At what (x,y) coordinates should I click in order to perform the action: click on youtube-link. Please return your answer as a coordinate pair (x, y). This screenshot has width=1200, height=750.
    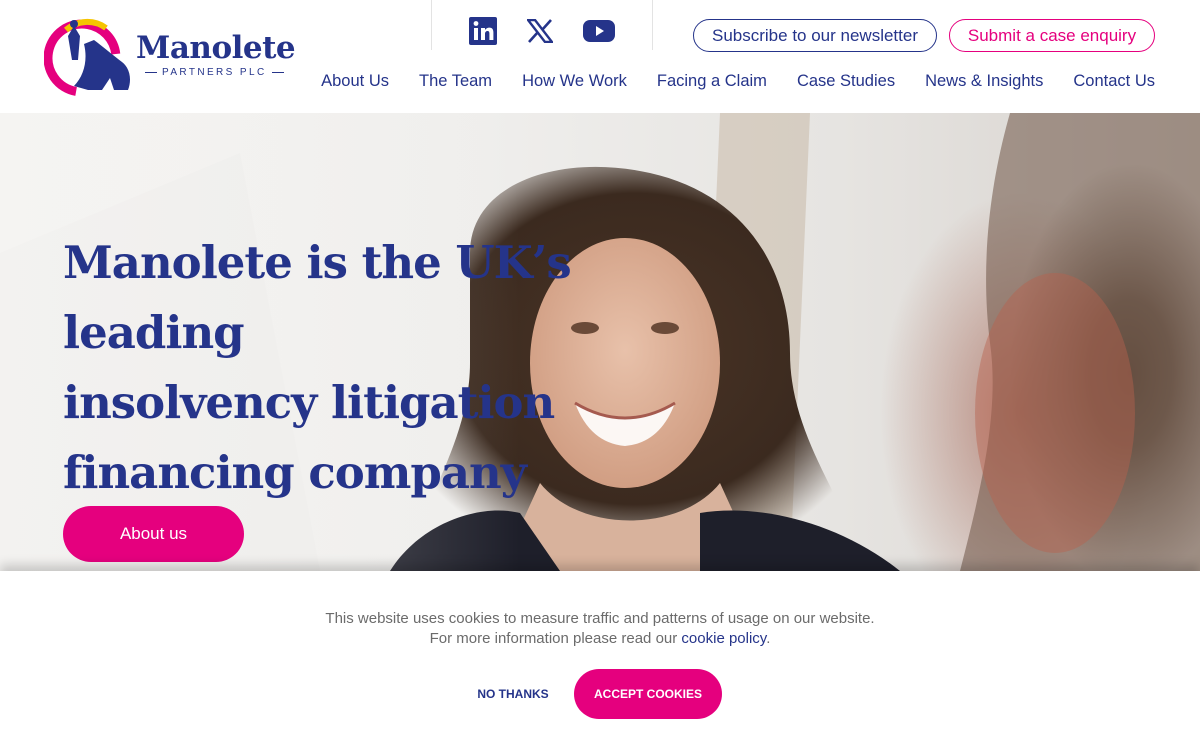
    Looking at the image, I should click on (599, 31).